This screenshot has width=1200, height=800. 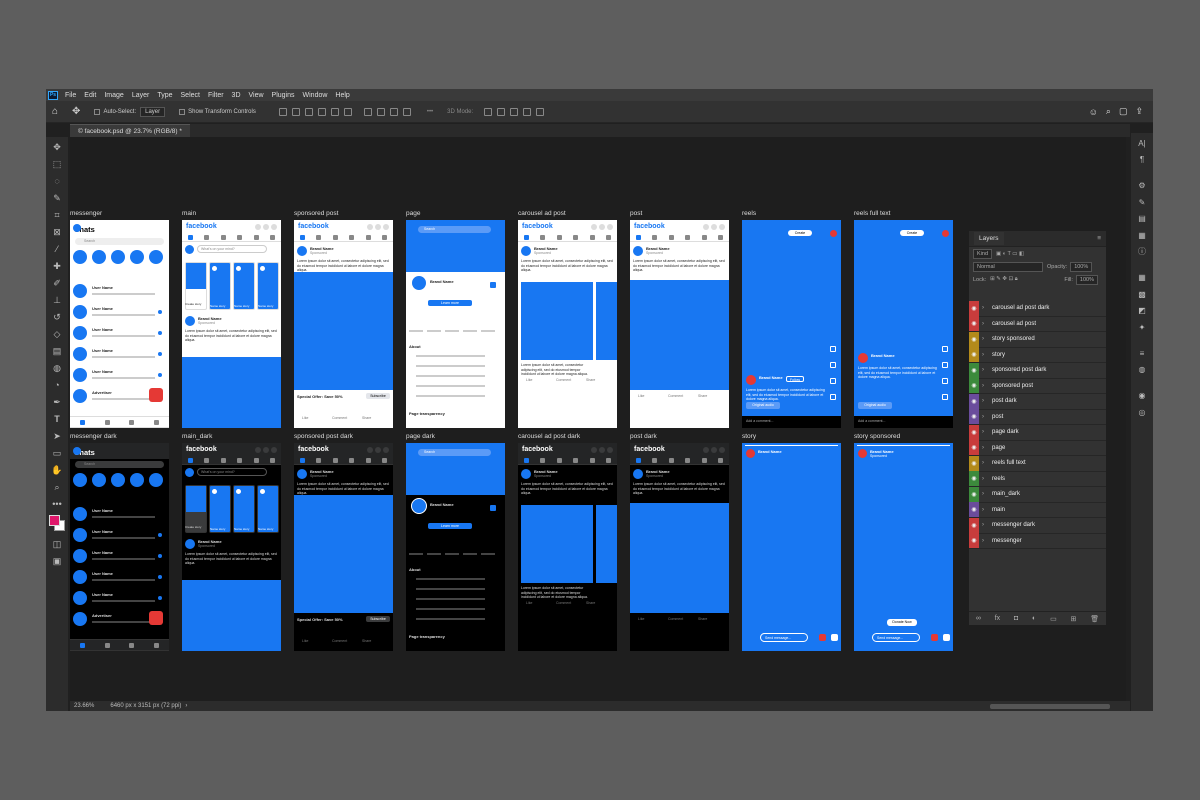 I want to click on layer-row: ◉ › messenger dark, so click(x=1037, y=525).